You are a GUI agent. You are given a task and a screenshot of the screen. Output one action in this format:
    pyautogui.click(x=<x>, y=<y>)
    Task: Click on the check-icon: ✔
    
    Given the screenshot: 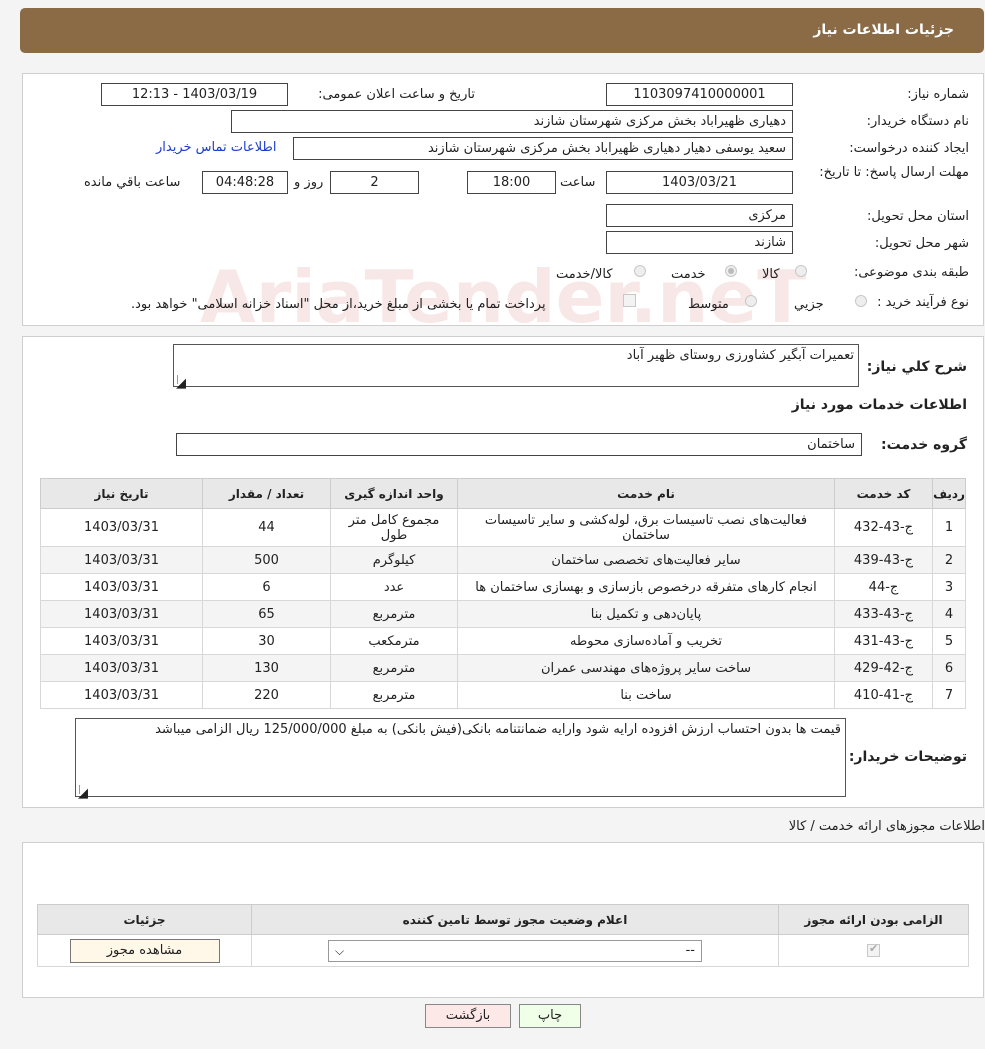 What is the action you would take?
    pyautogui.click(x=874, y=948)
    